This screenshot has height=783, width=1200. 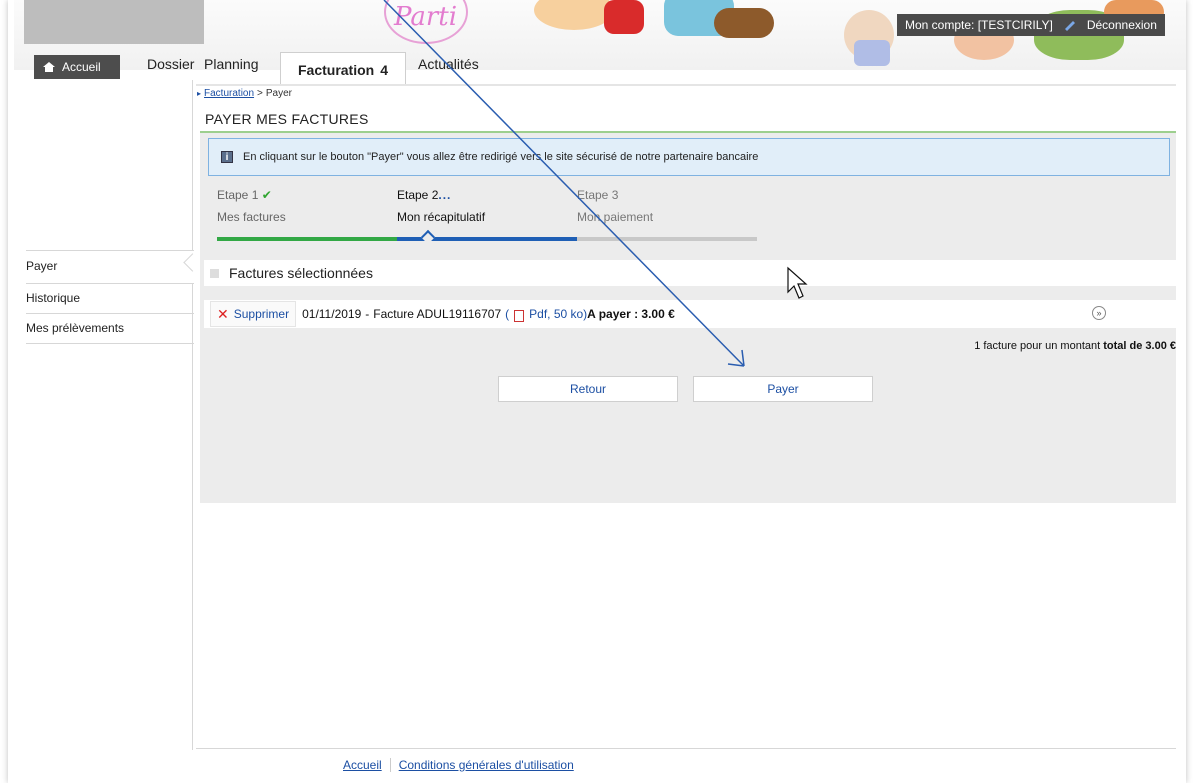 I want to click on close-icon: ✕, so click(x=223, y=313).